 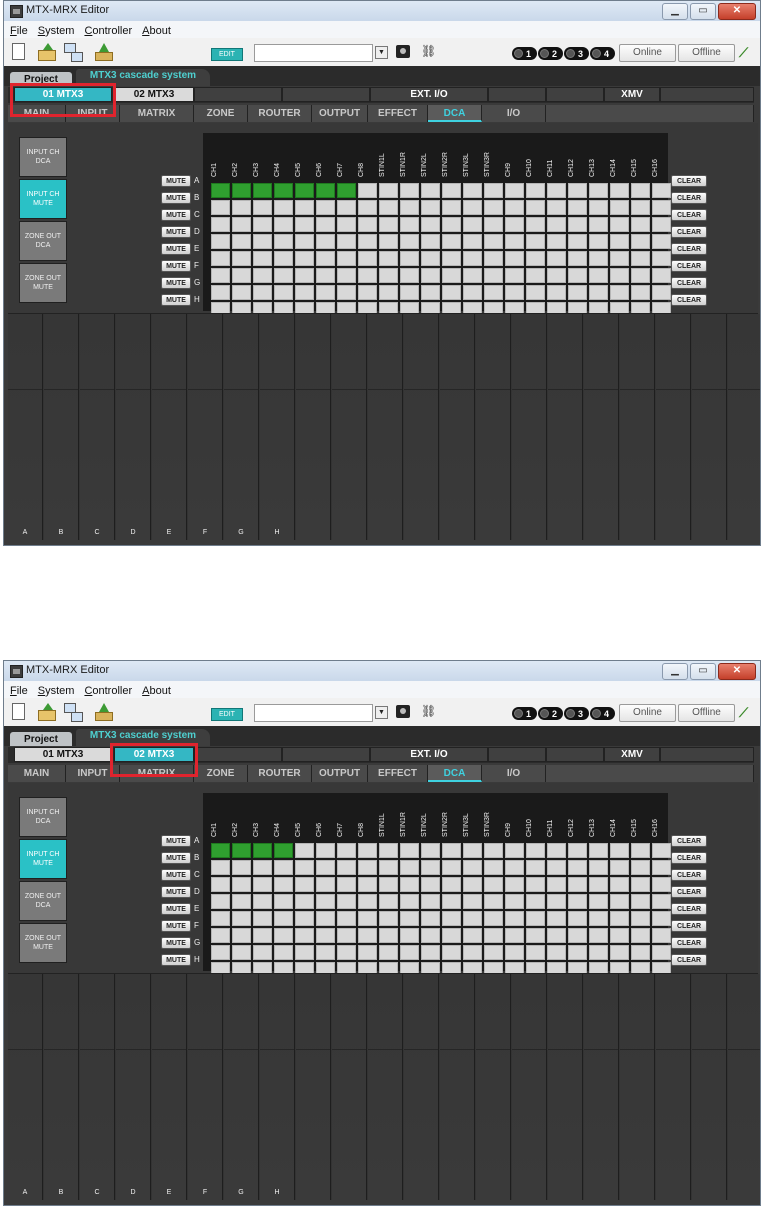 What do you see at coordinates (176, 198) in the screenshot?
I see `mute-button-b: MUTE` at bounding box center [176, 198].